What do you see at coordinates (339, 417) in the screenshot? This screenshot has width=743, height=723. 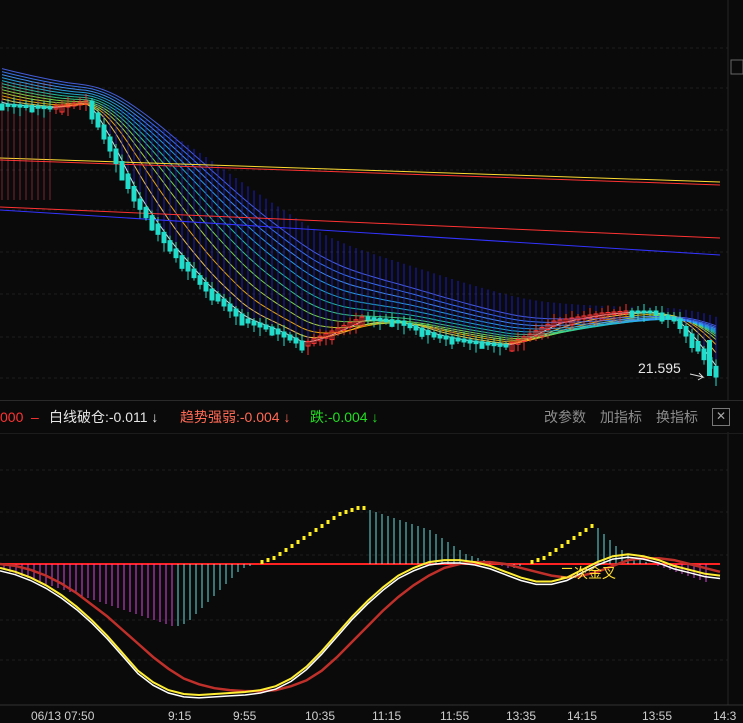 I see `indicator-label: 跌:-0.004` at bounding box center [339, 417].